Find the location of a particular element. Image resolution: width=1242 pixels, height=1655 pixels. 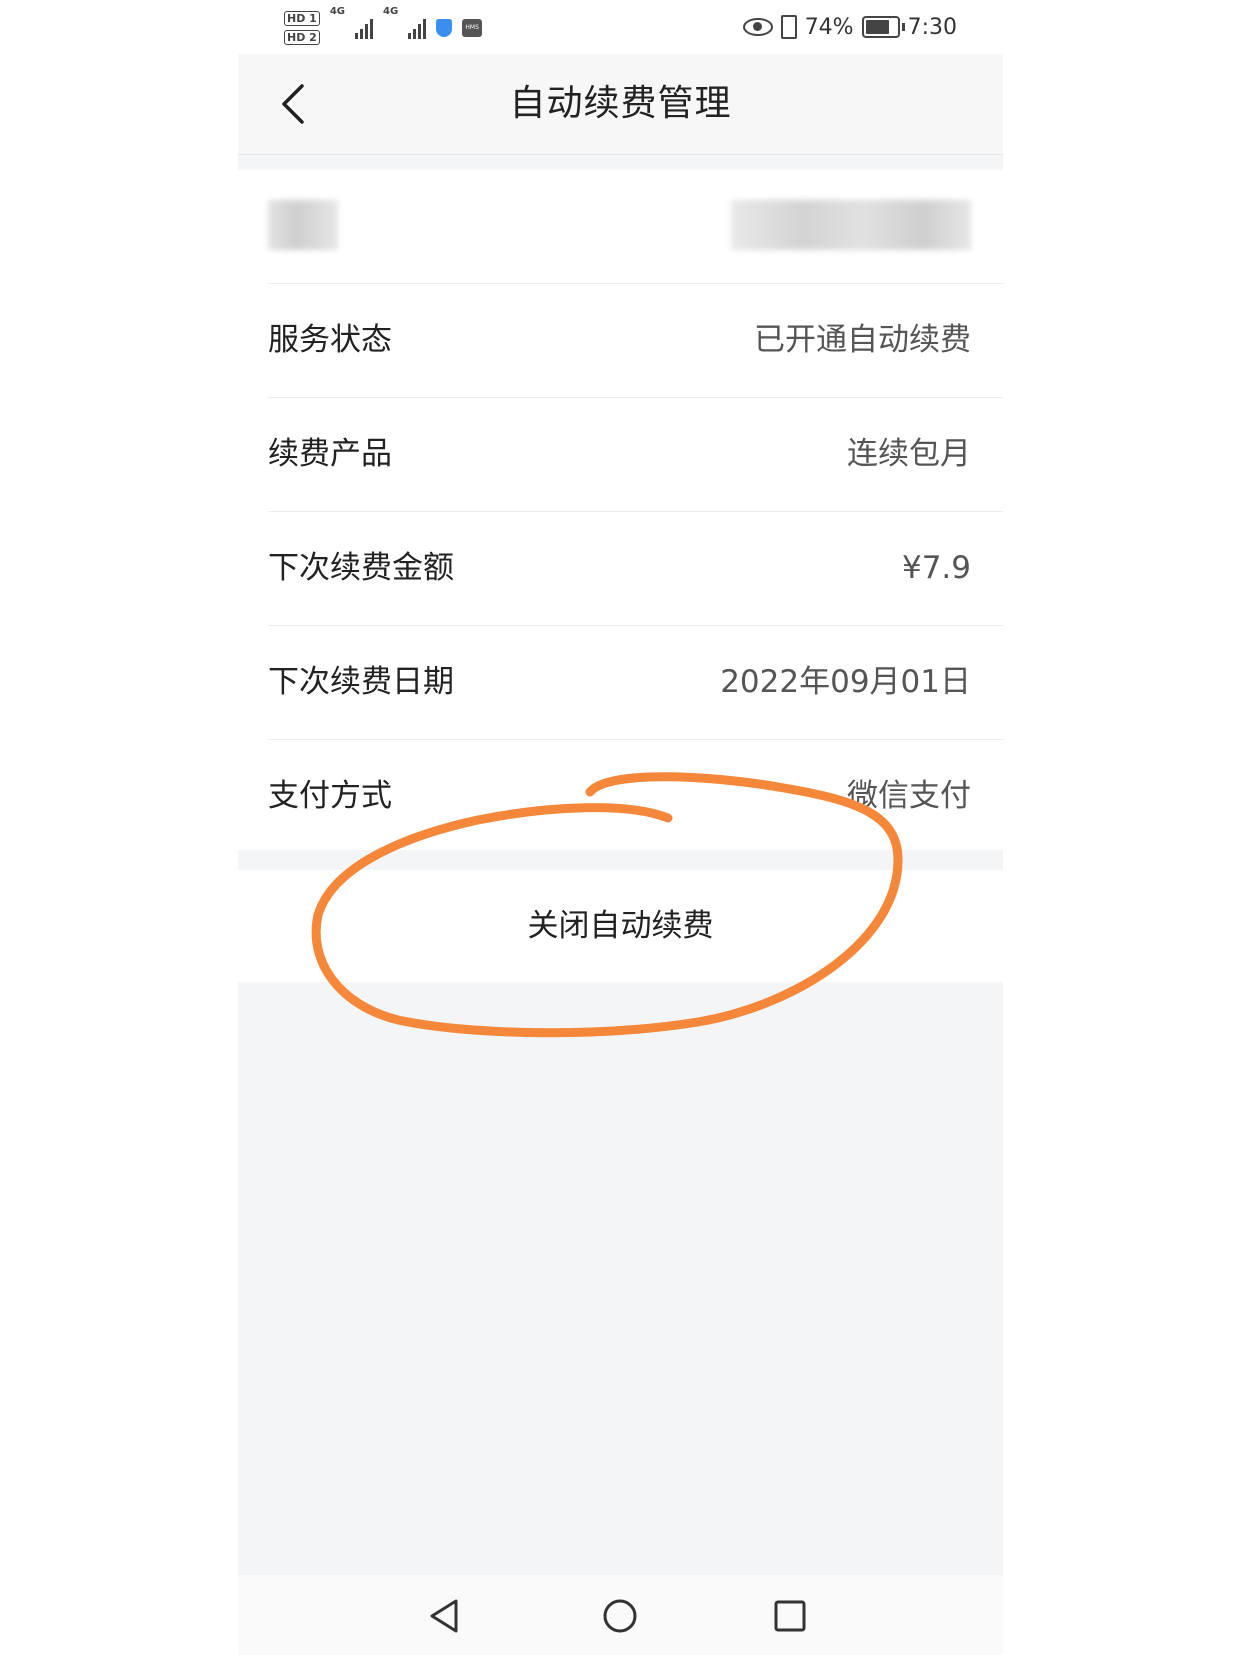

service-status-label: 服务状态 is located at coordinates (330, 340).